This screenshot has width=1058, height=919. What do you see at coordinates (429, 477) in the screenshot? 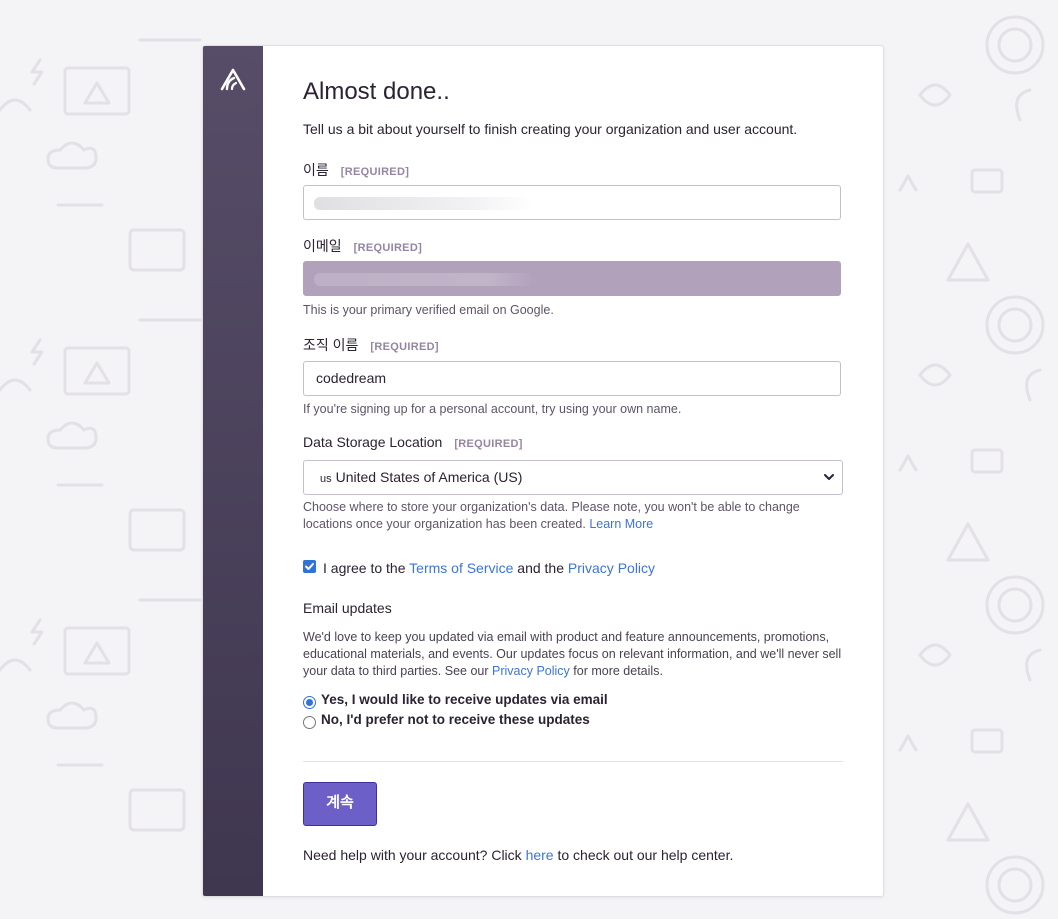
I see `storage-selected-value: United States of America (US)` at bounding box center [429, 477].